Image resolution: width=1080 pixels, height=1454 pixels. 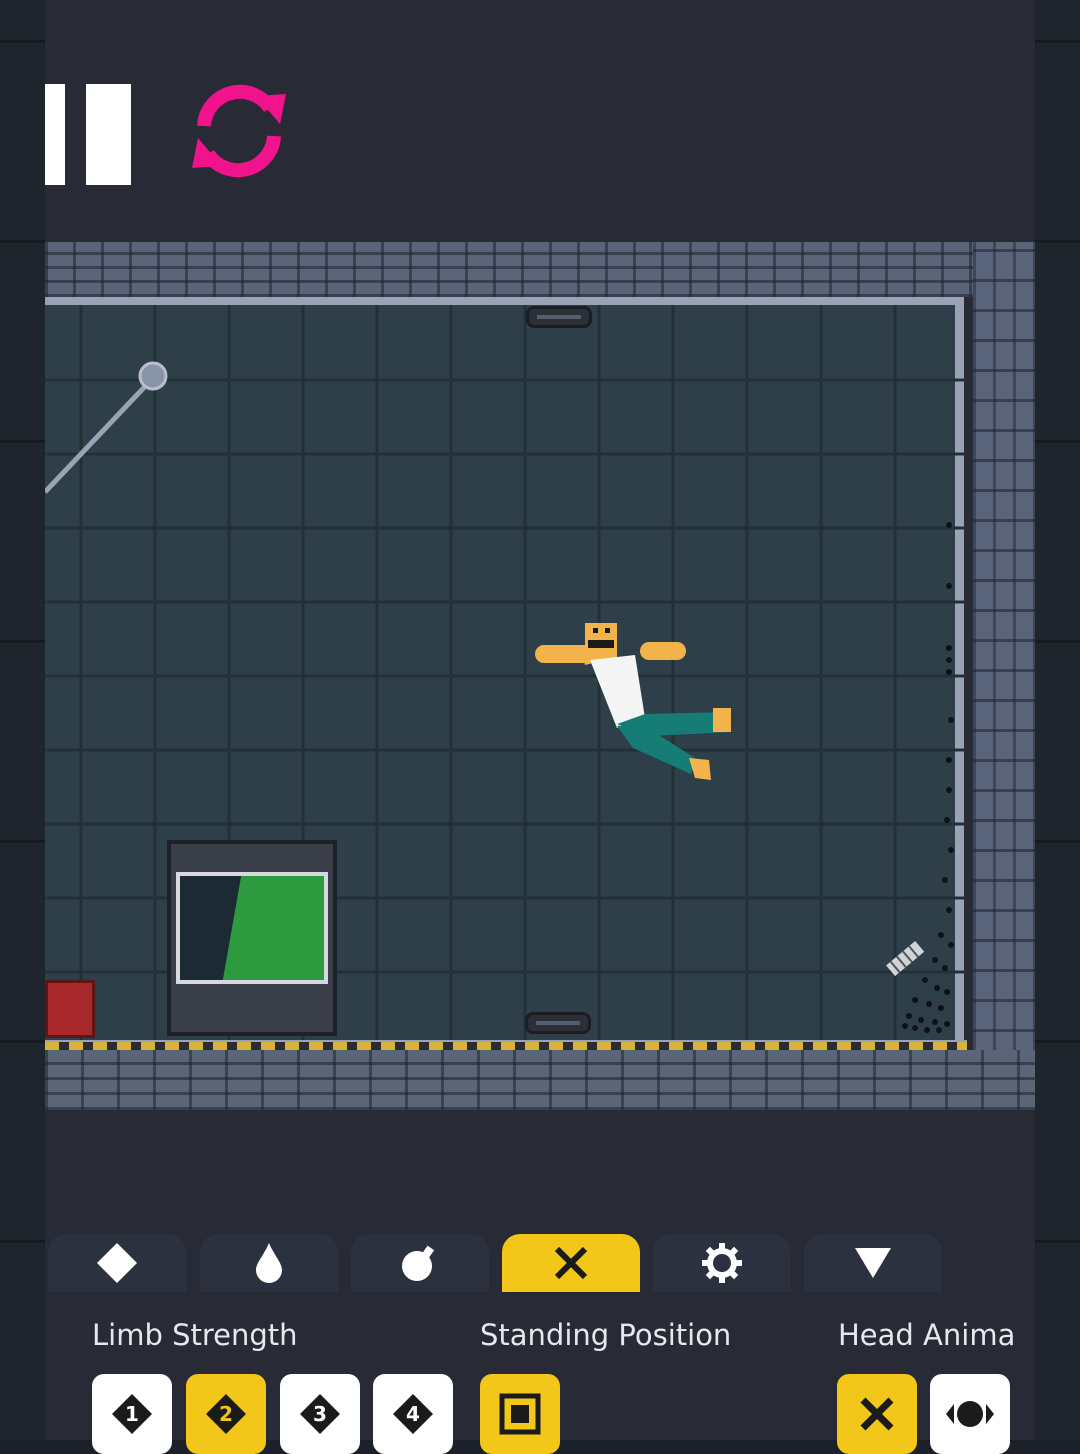 I want to click on standing-position-label: Standing Position, so click(x=606, y=1335).